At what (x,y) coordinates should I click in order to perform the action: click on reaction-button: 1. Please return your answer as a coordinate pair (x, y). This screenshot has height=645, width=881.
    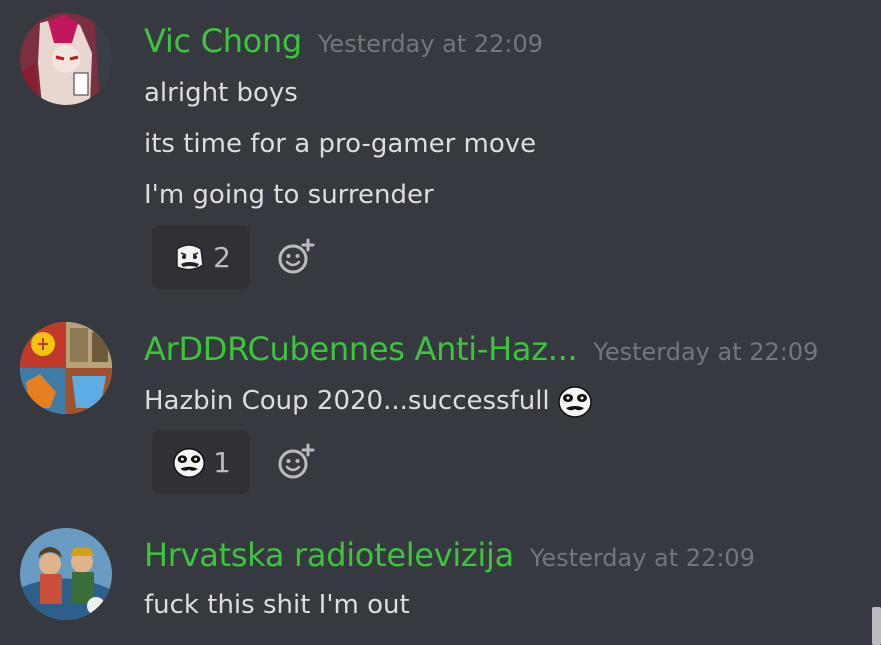
    Looking at the image, I should click on (201, 462).